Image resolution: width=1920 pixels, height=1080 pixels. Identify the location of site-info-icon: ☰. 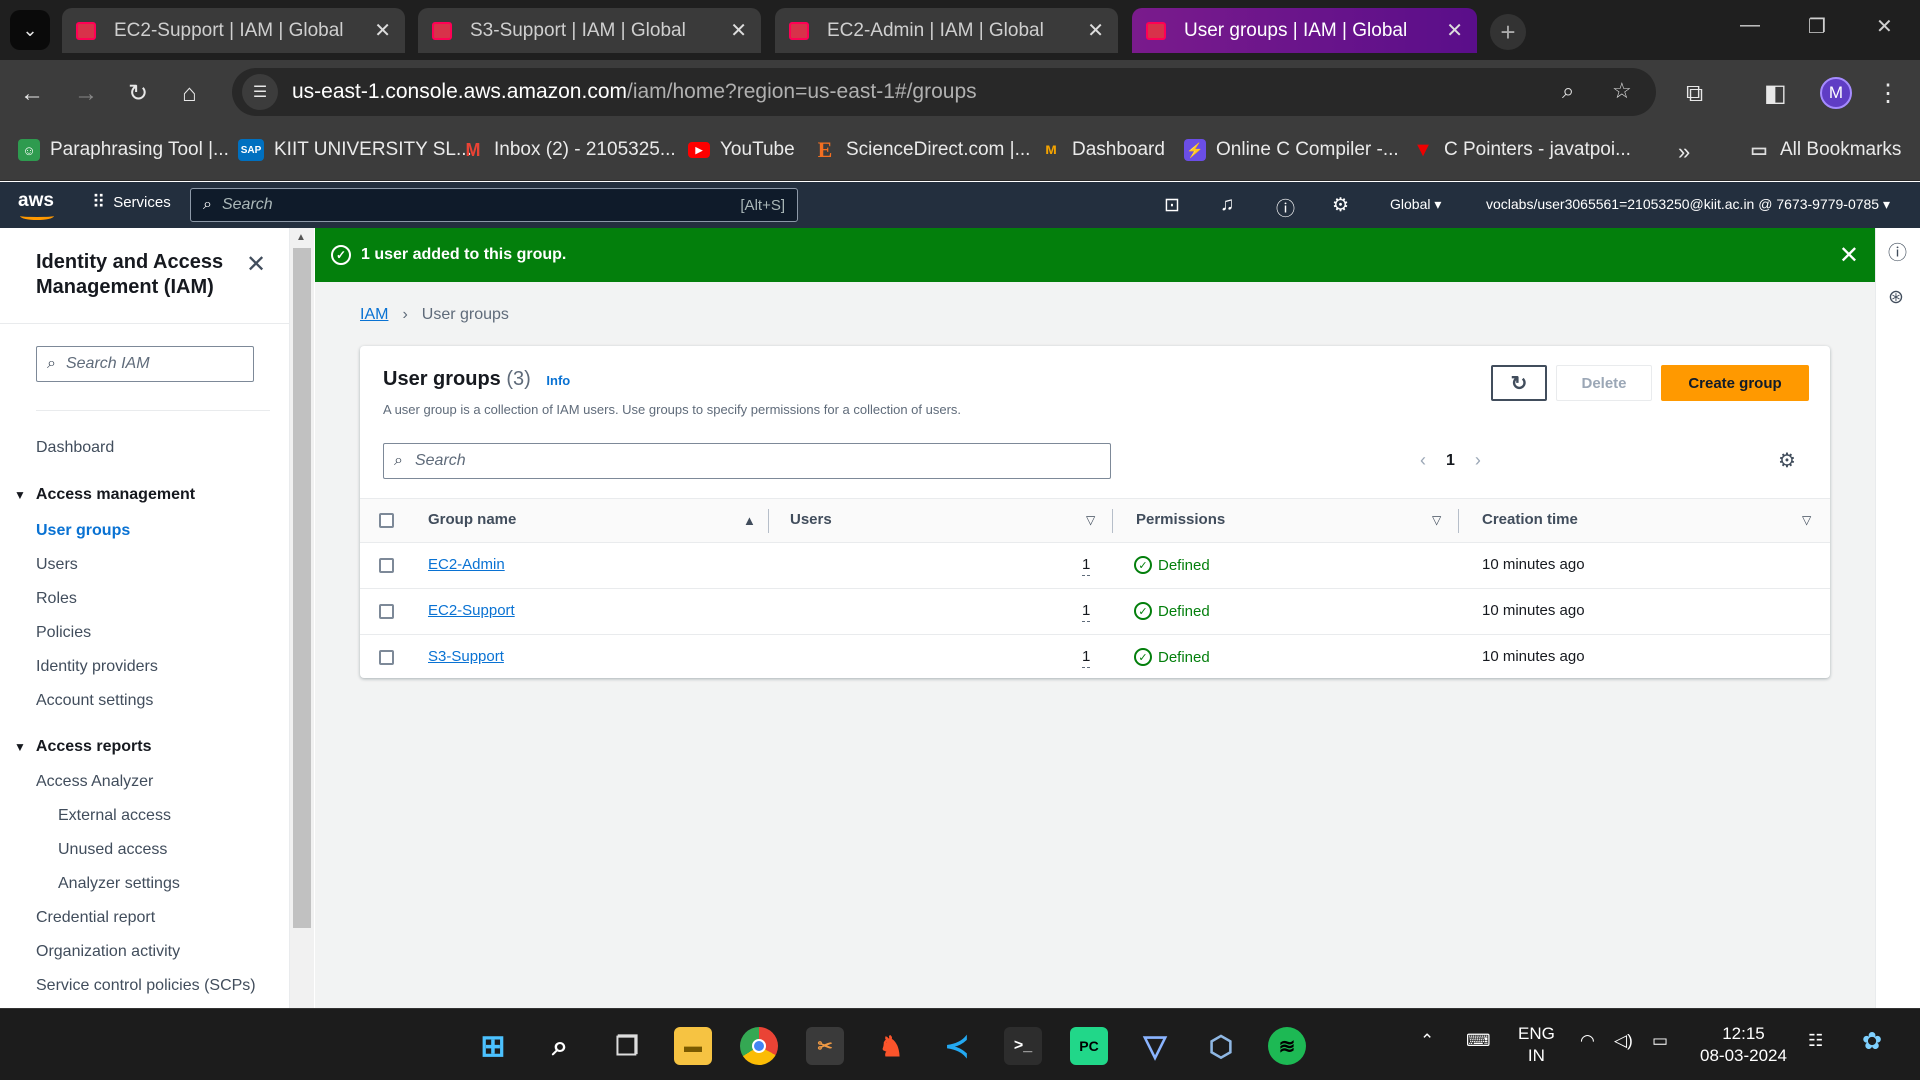
(260, 92).